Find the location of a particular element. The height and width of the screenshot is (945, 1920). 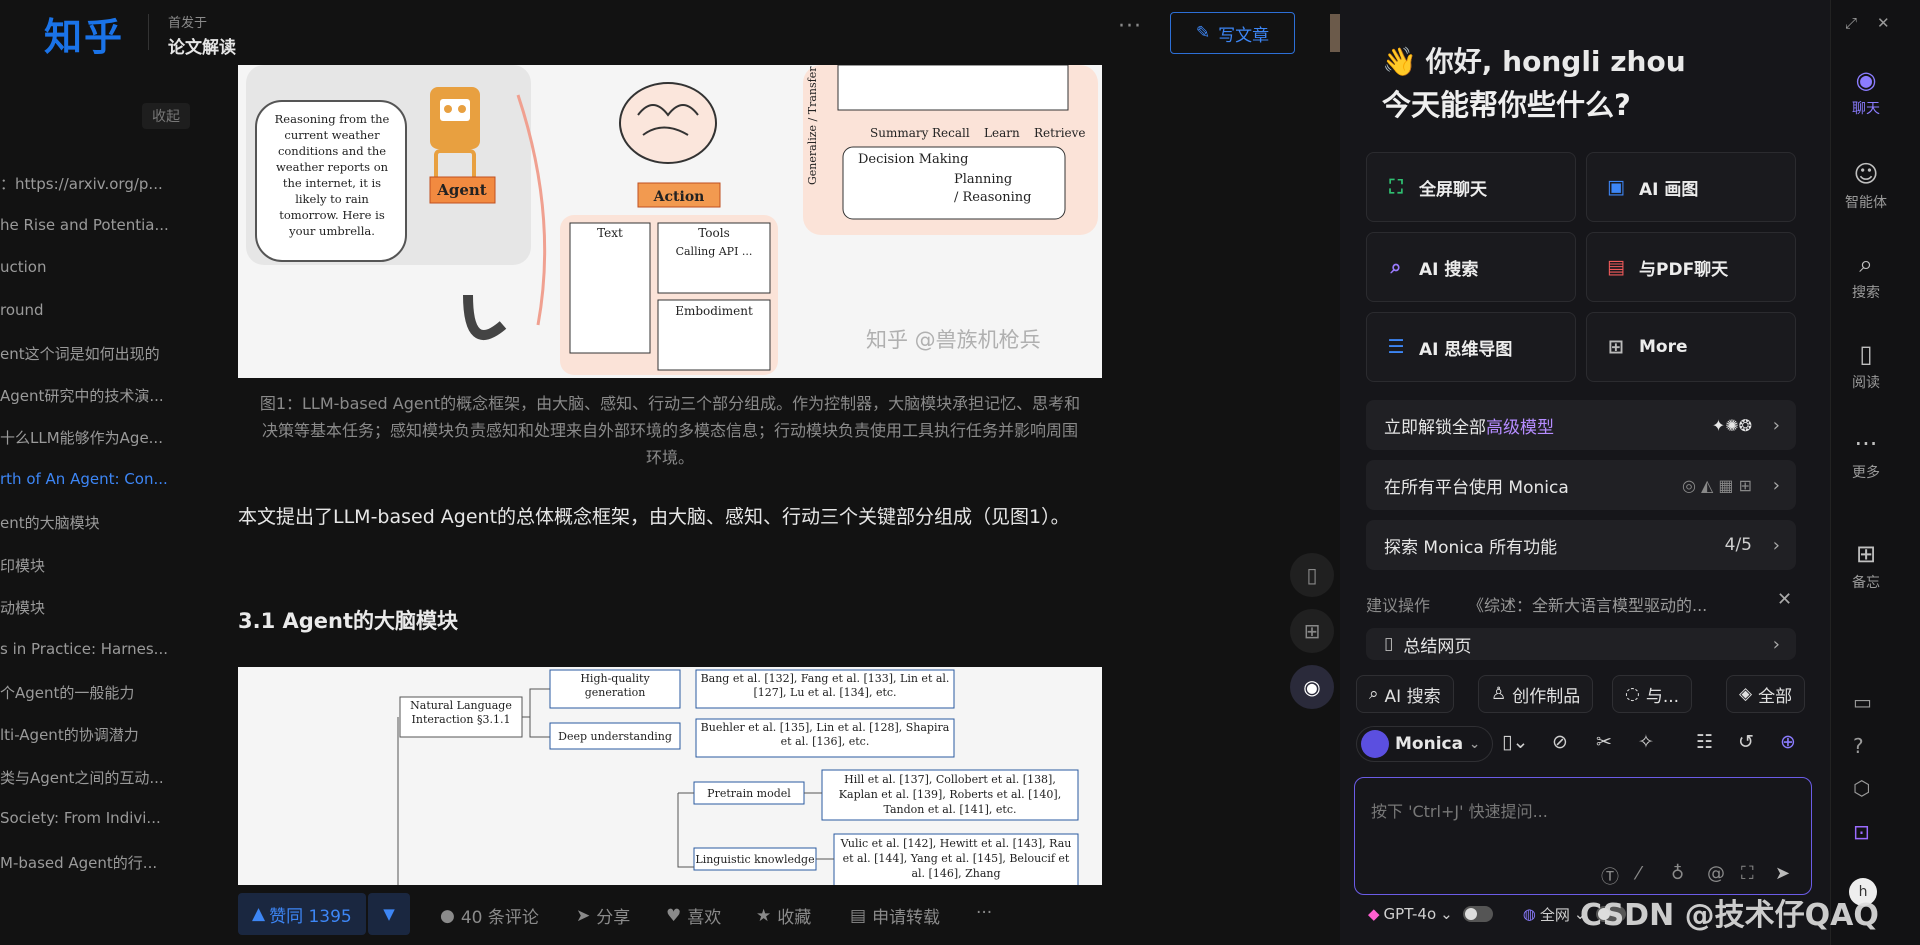

close-icon: ✕ is located at coordinates (1784, 599).